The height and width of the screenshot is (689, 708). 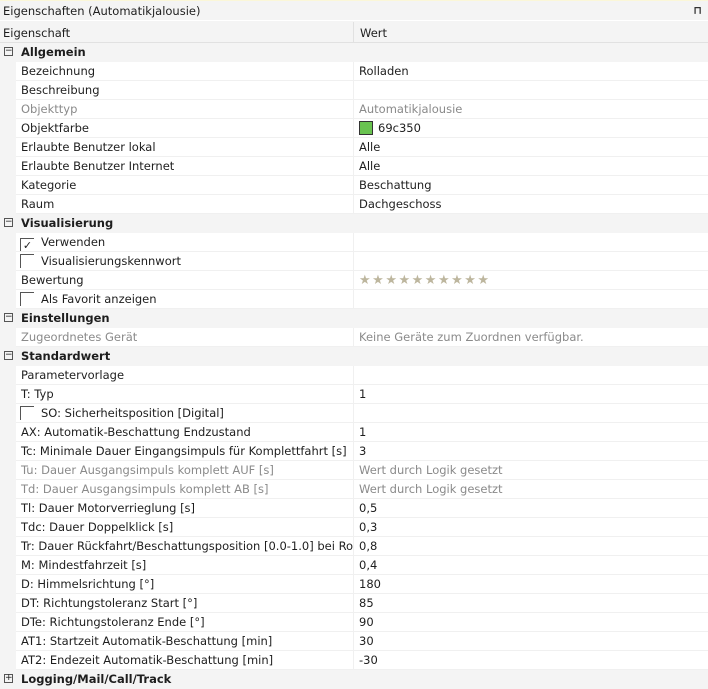 What do you see at coordinates (354, 622) in the screenshot?
I see `property-row: DTe: Richtungstoleranz Ende [°] 90` at bounding box center [354, 622].